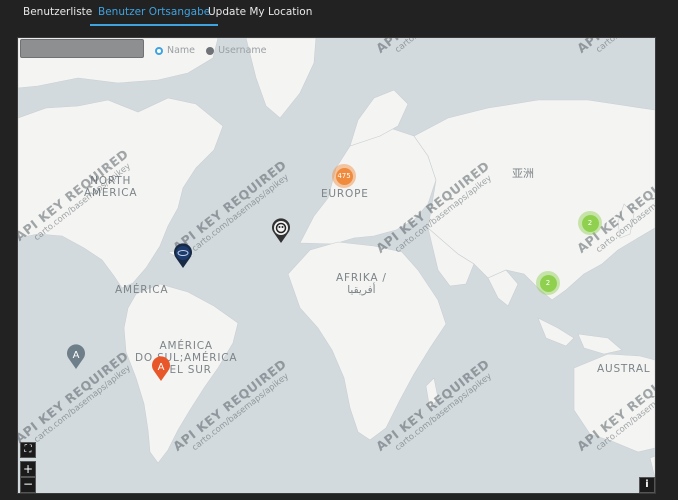  Describe the element at coordinates (28, 450) in the screenshot. I see `fullscreen-button: ⛶` at that location.